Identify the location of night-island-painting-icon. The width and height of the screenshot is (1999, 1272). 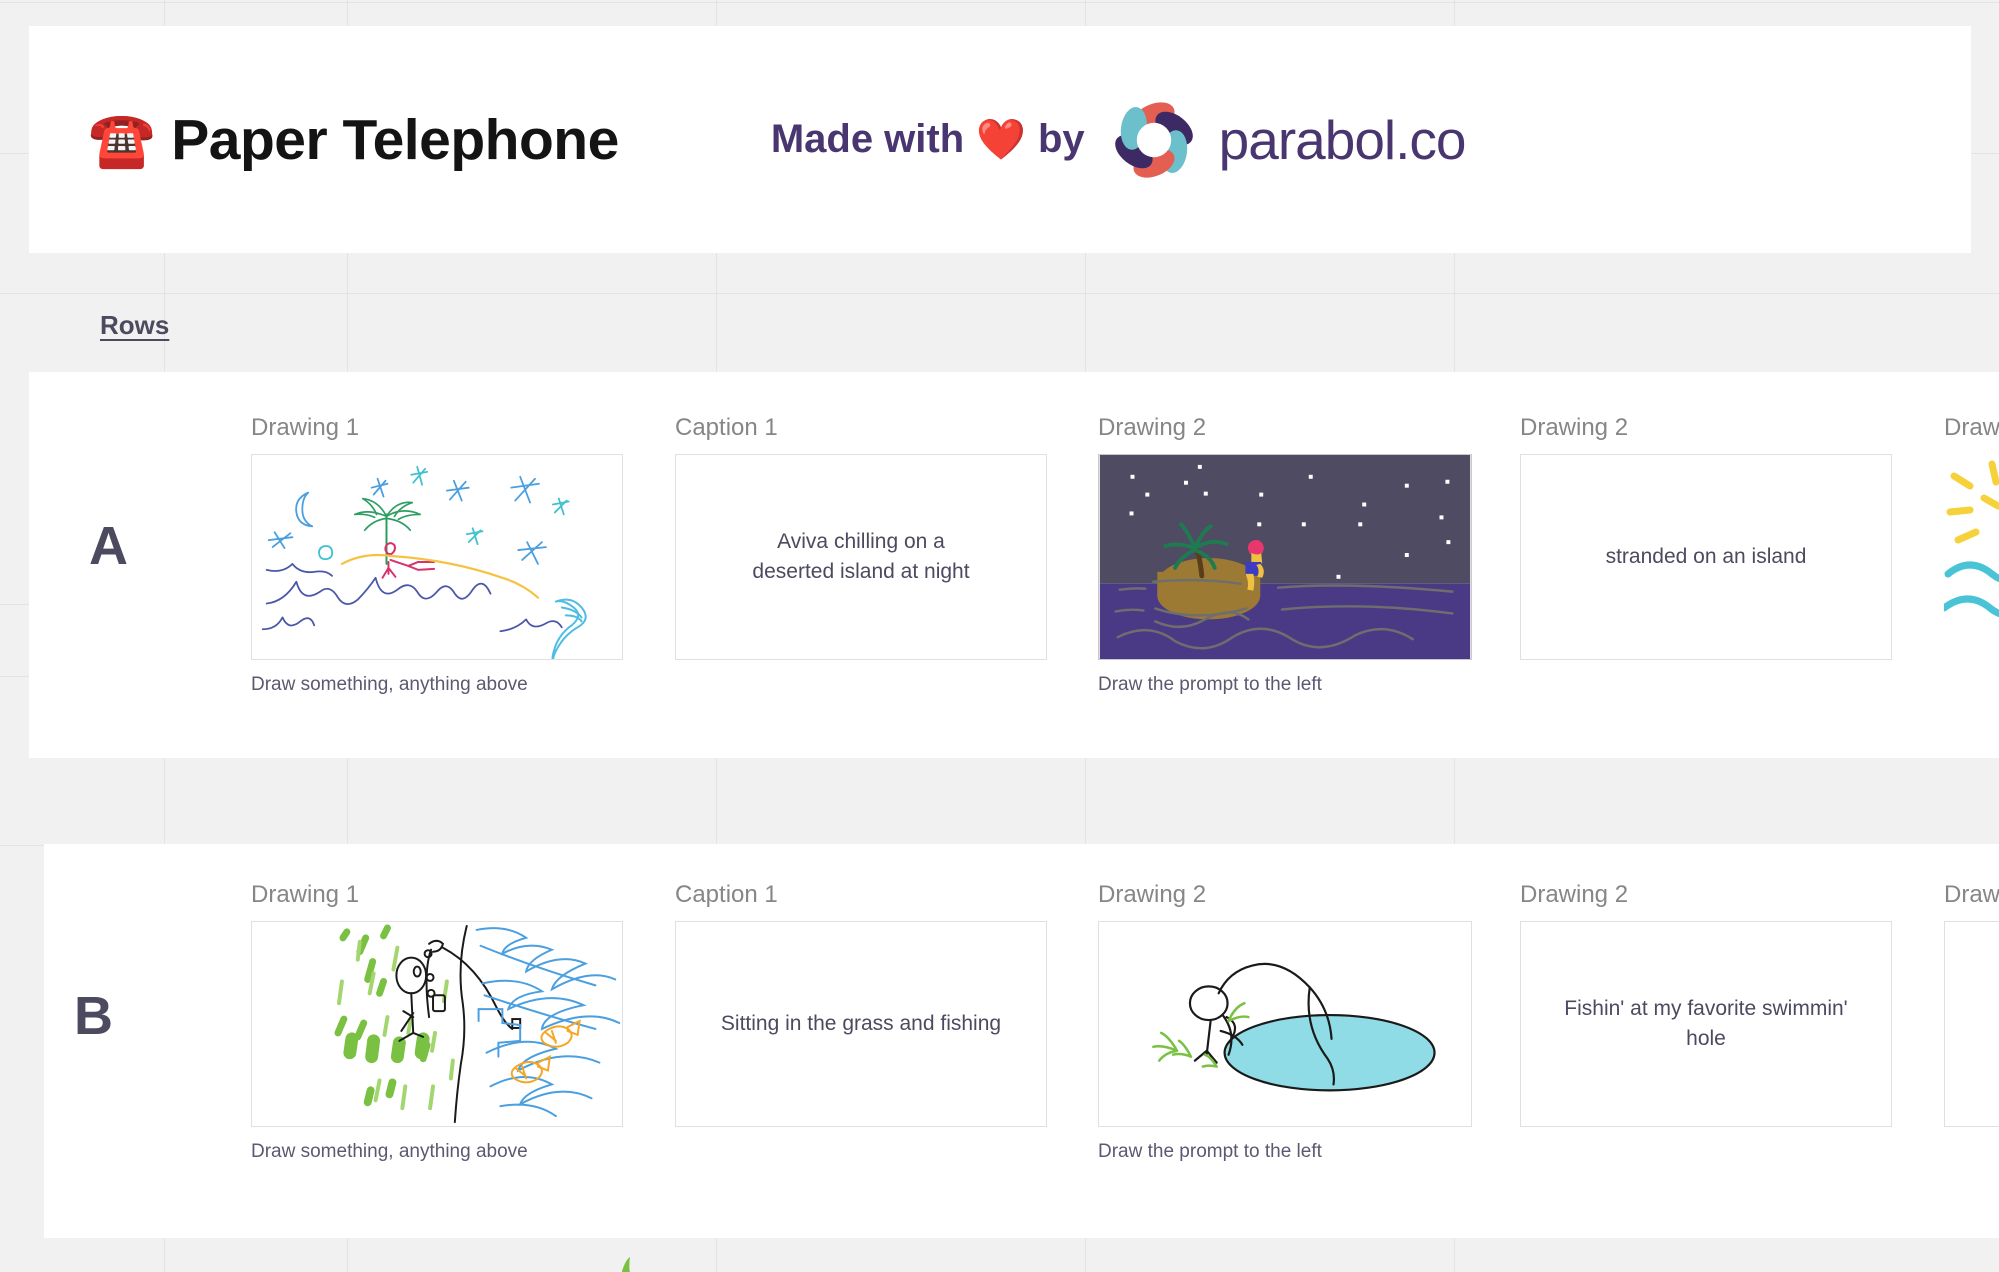
(1285, 557).